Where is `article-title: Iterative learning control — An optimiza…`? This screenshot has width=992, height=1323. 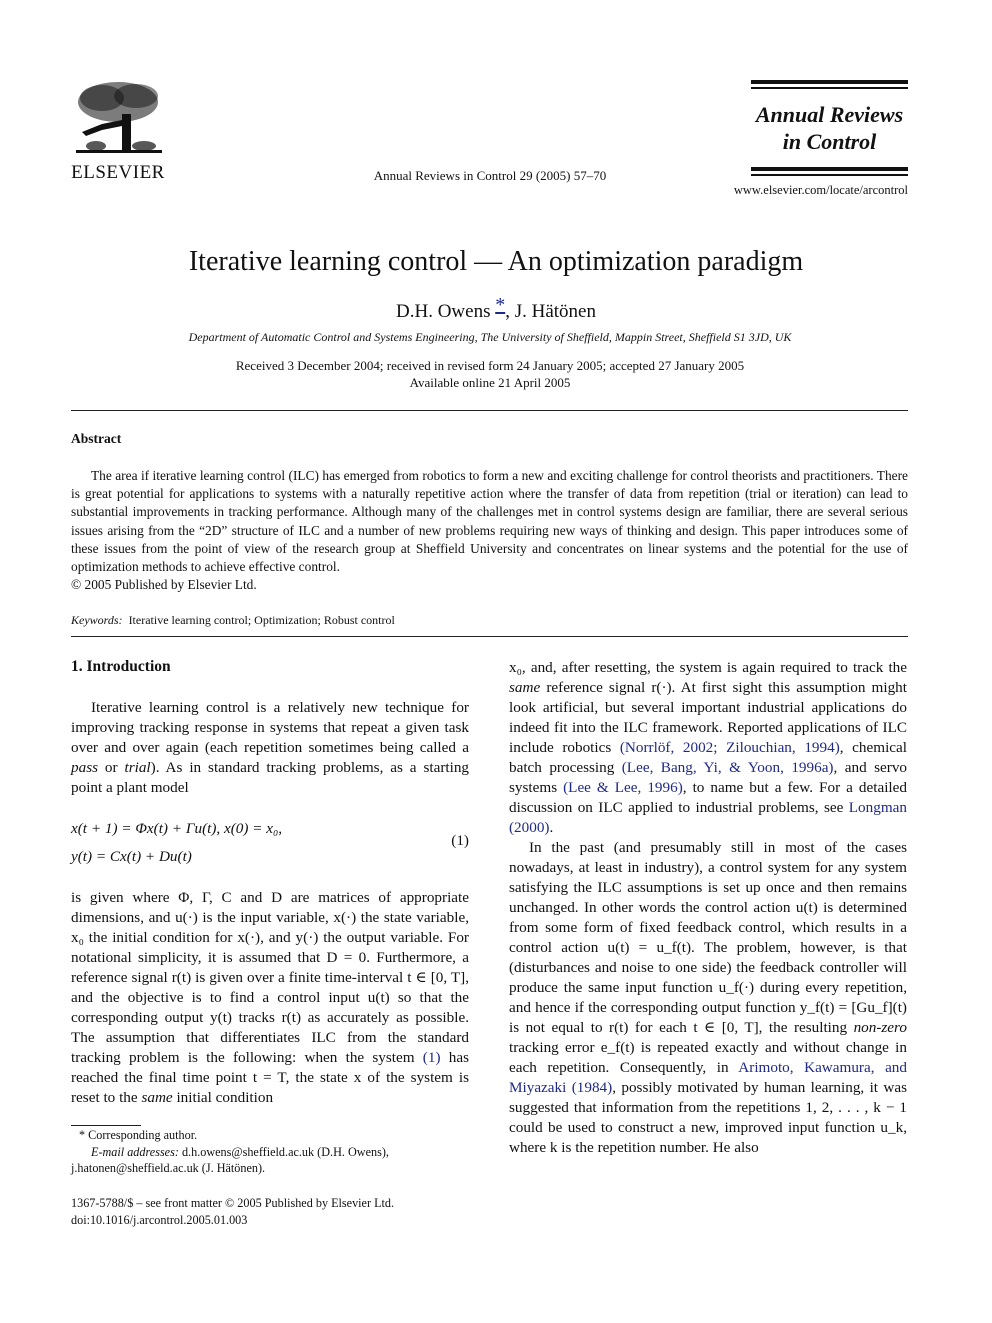
article-title: Iterative learning control — An optimiza… is located at coordinates (496, 261).